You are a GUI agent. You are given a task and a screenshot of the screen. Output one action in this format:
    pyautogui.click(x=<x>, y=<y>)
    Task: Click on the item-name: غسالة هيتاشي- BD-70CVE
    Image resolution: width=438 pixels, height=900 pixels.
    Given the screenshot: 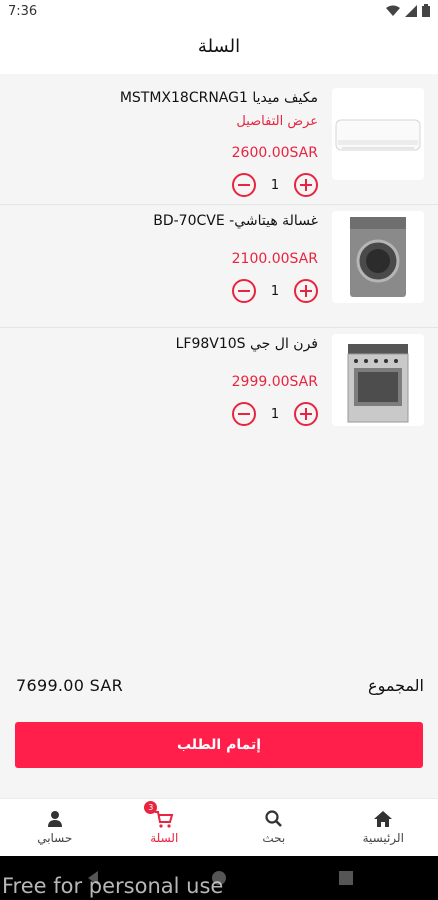 What is the action you would take?
    pyautogui.click(x=235, y=221)
    